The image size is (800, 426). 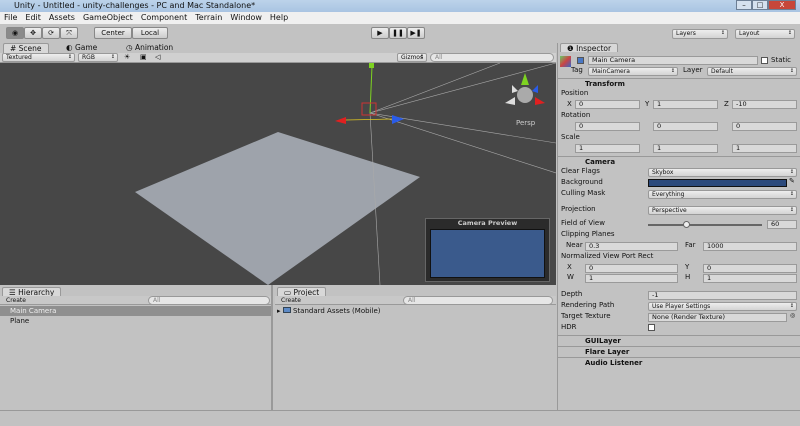 I want to click on viewport-w-label: W, so click(x=570, y=277).